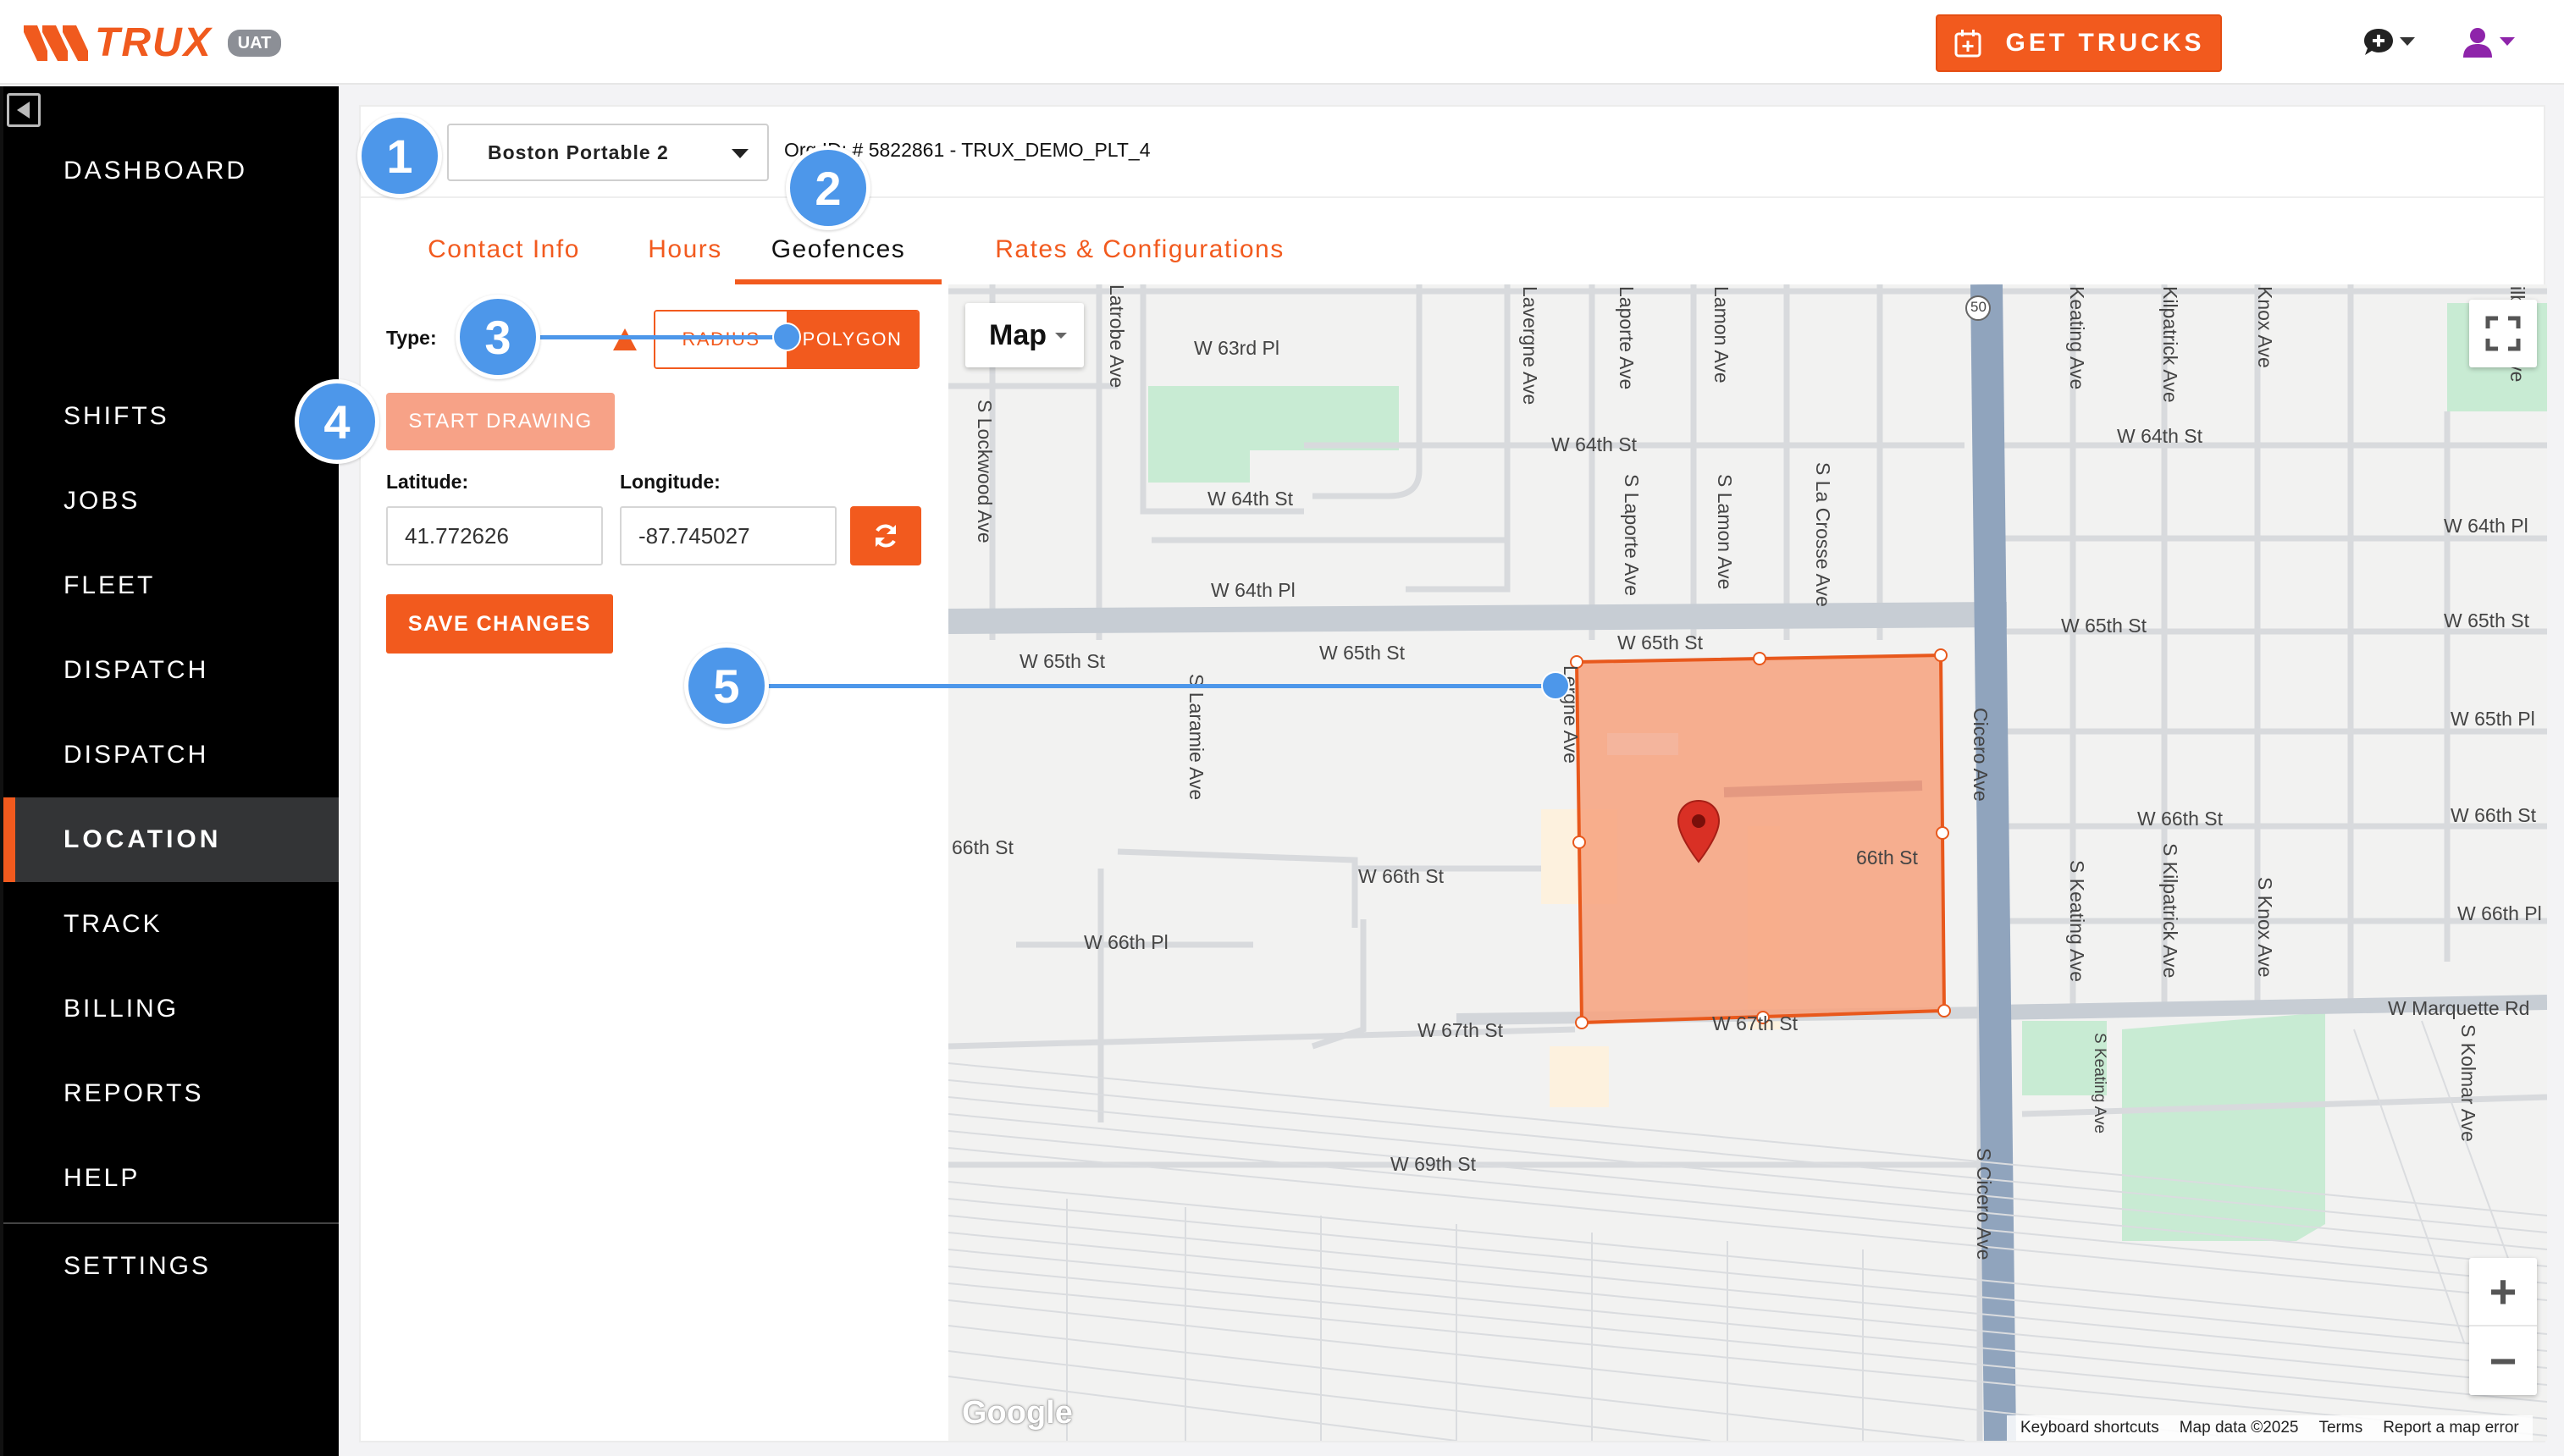  I want to click on callout-2: 2, so click(828, 188).